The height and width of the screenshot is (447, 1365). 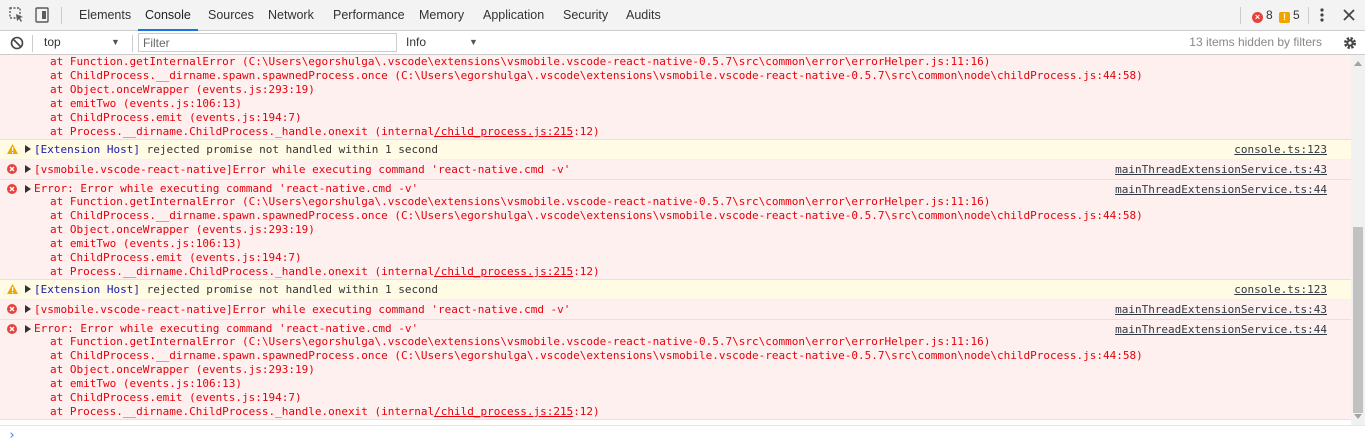 I want to click on warning-icon: !, so click(x=1284, y=17).